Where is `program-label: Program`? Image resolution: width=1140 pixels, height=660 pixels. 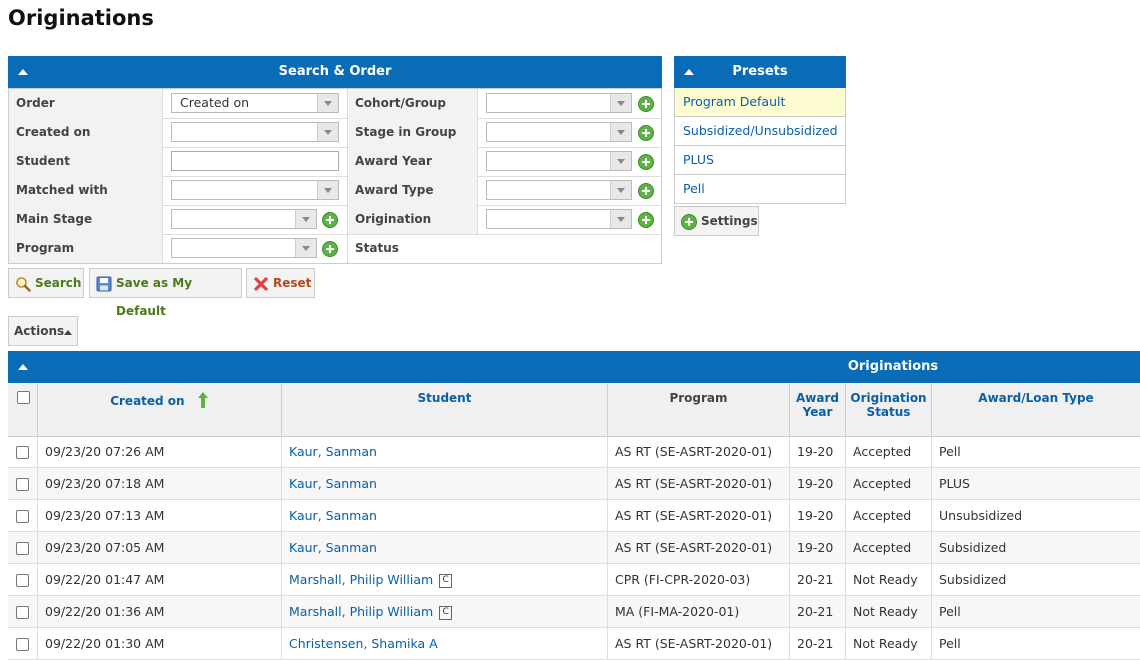 program-label: Program is located at coordinates (86, 248).